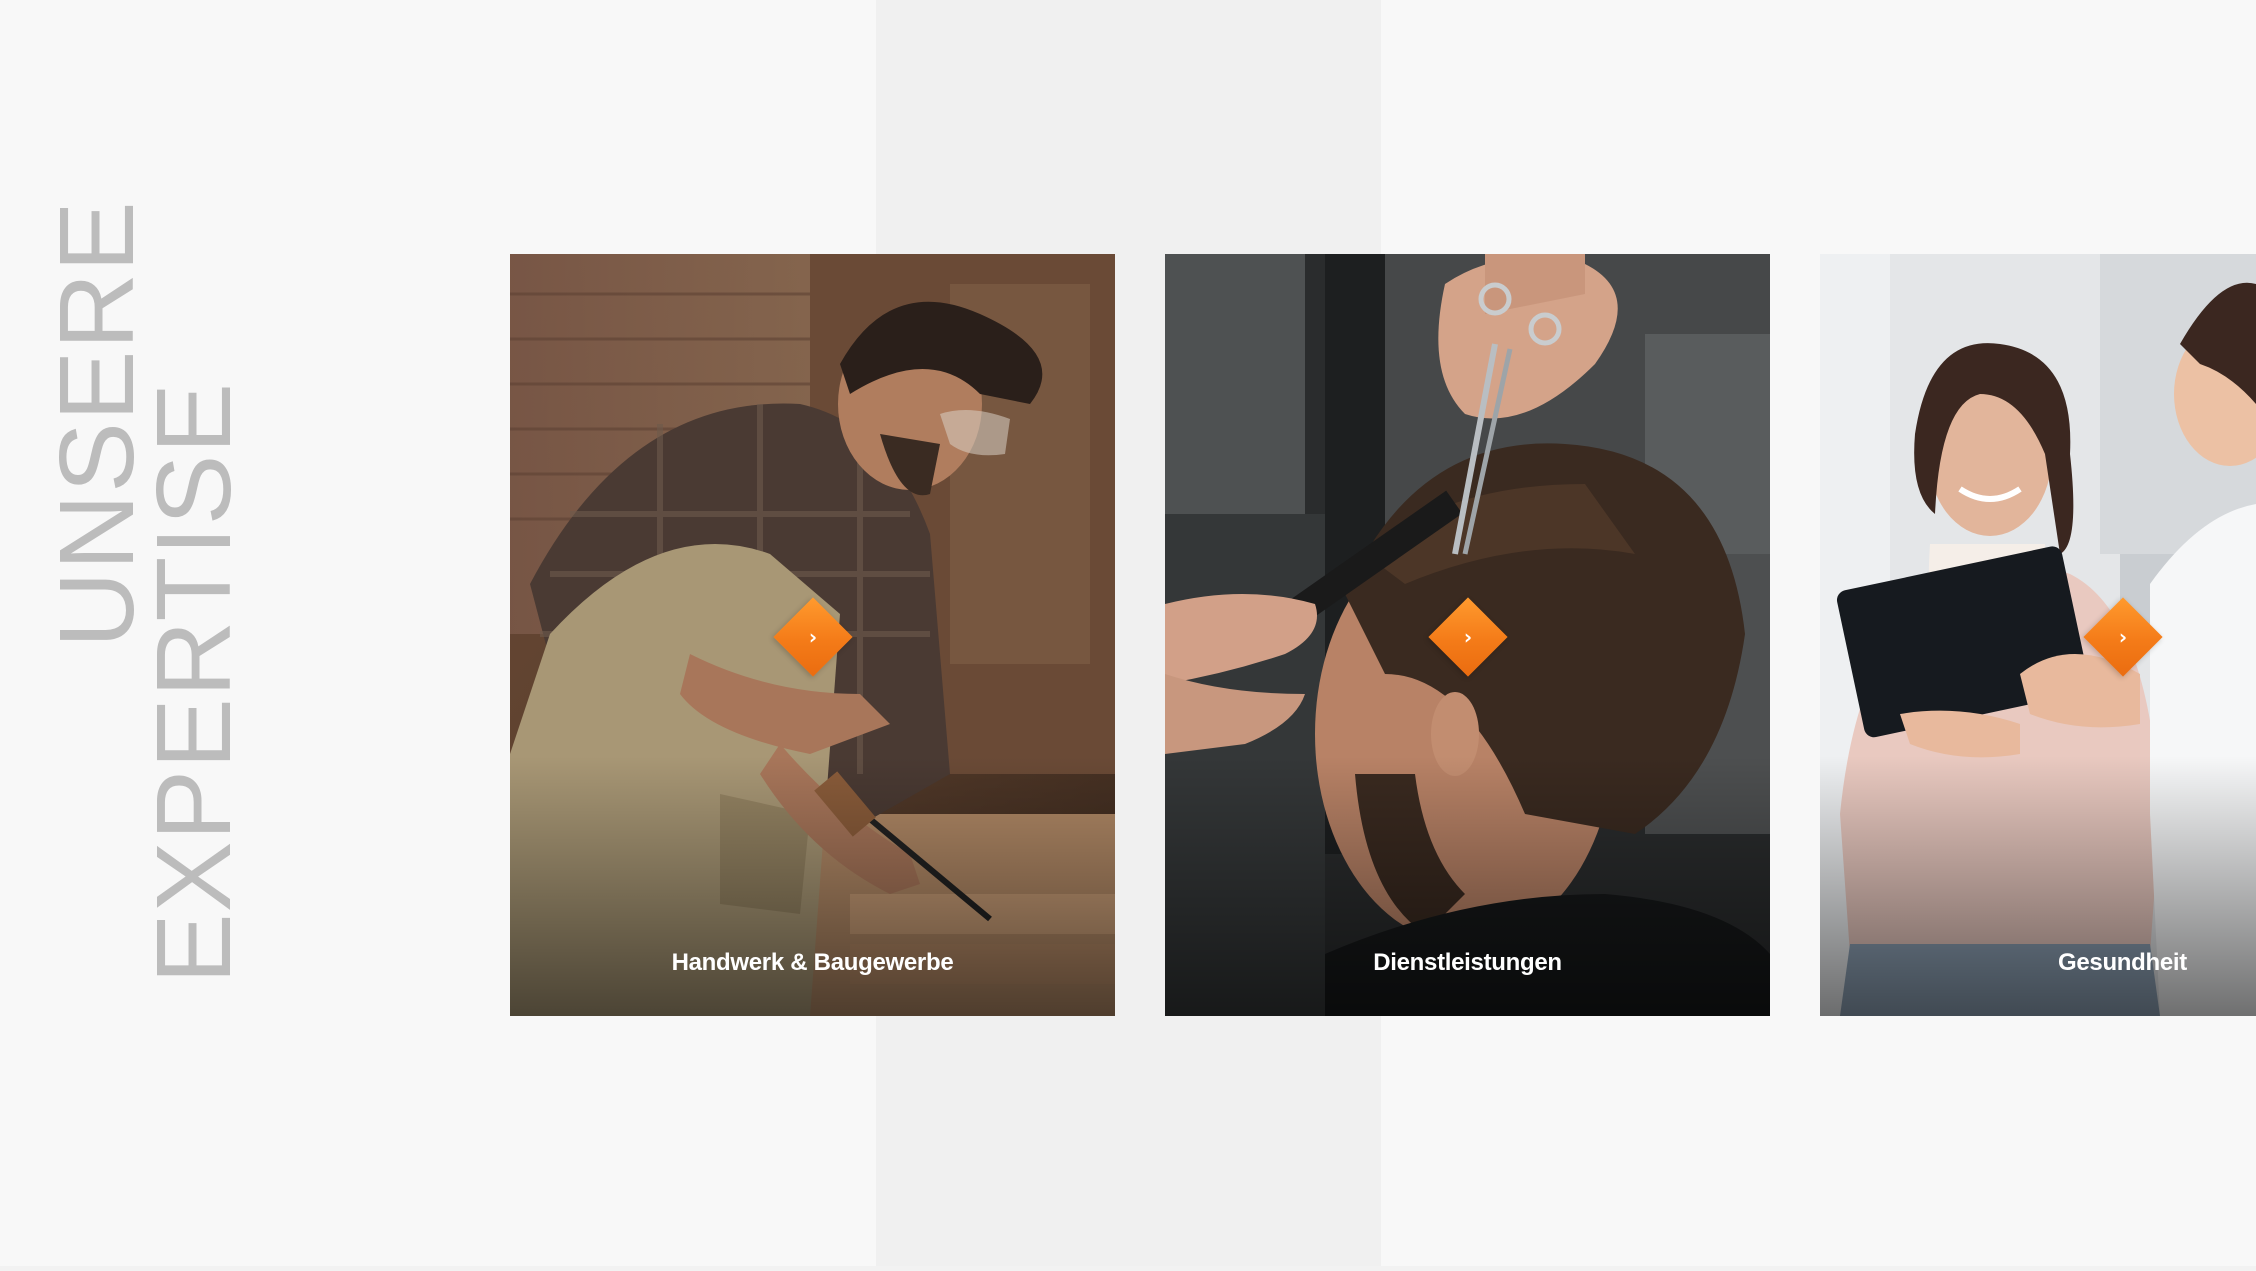  I want to click on card-label: Dienstleistungen, so click(1467, 962).